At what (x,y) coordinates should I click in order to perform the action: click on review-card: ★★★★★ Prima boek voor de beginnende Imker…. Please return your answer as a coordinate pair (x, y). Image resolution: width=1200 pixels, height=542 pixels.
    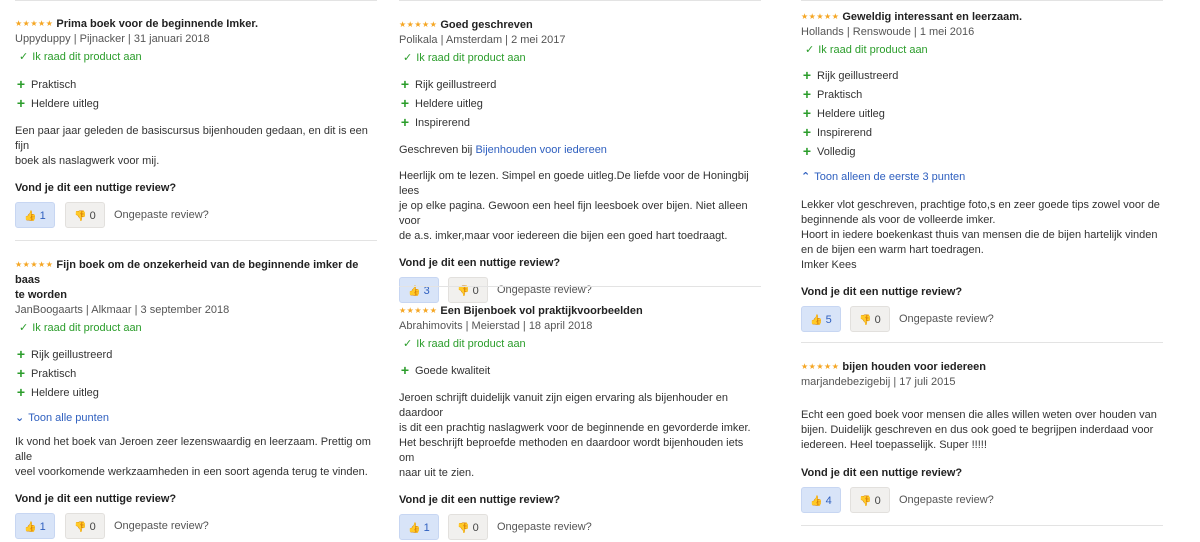
    Looking at the image, I should click on (196, 122).